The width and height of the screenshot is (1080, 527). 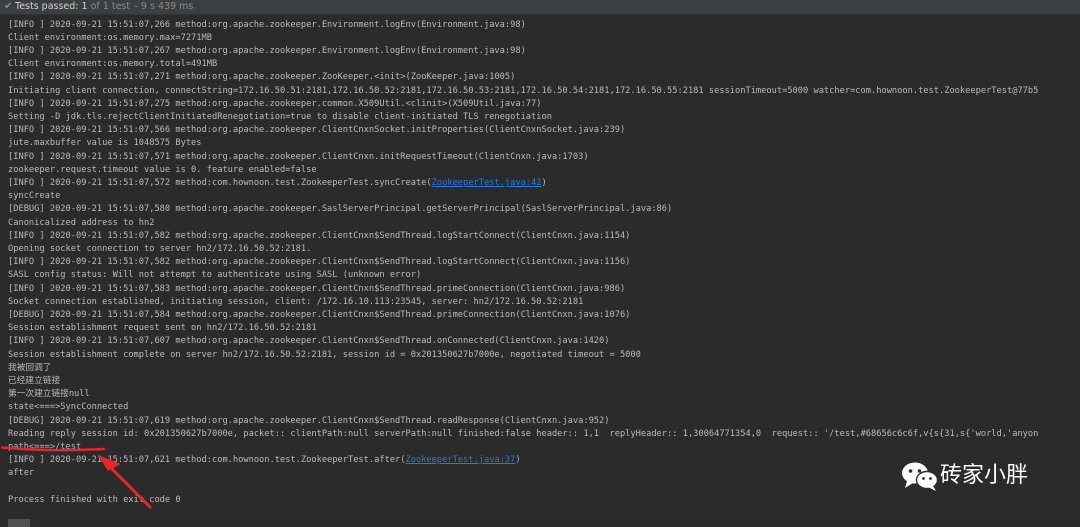 I want to click on console-line: 第一次建立链接null, so click(x=49, y=394).